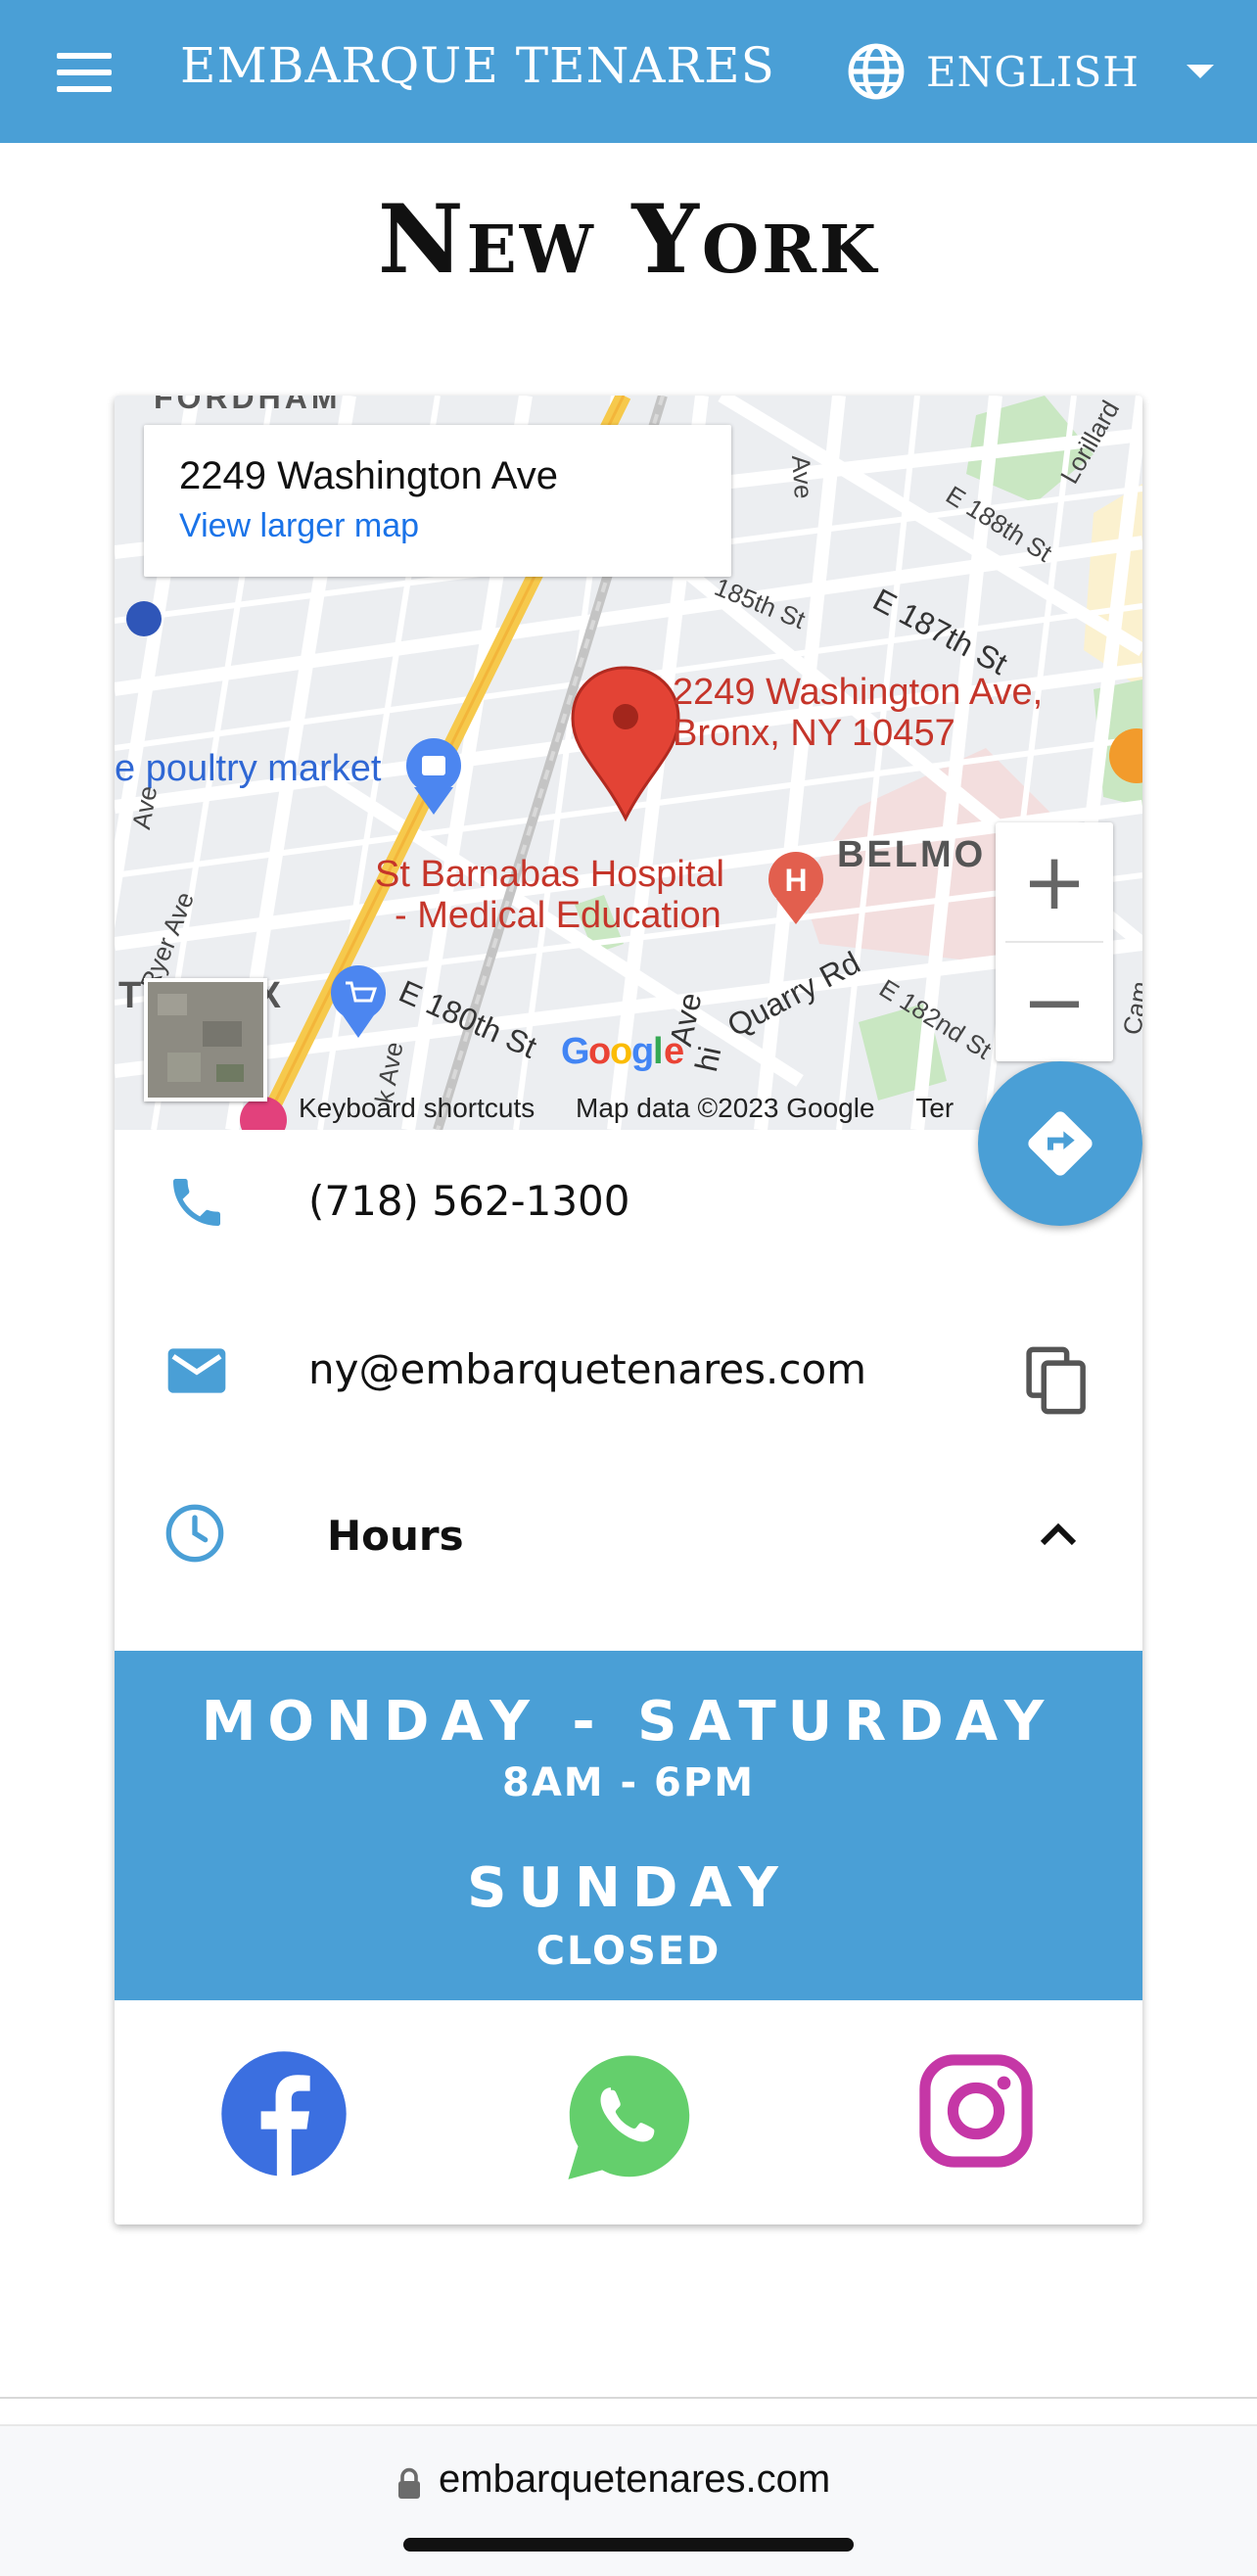 The image size is (1257, 2576). Describe the element at coordinates (84, 73) in the screenshot. I see `hamburger-menu-icon` at that location.